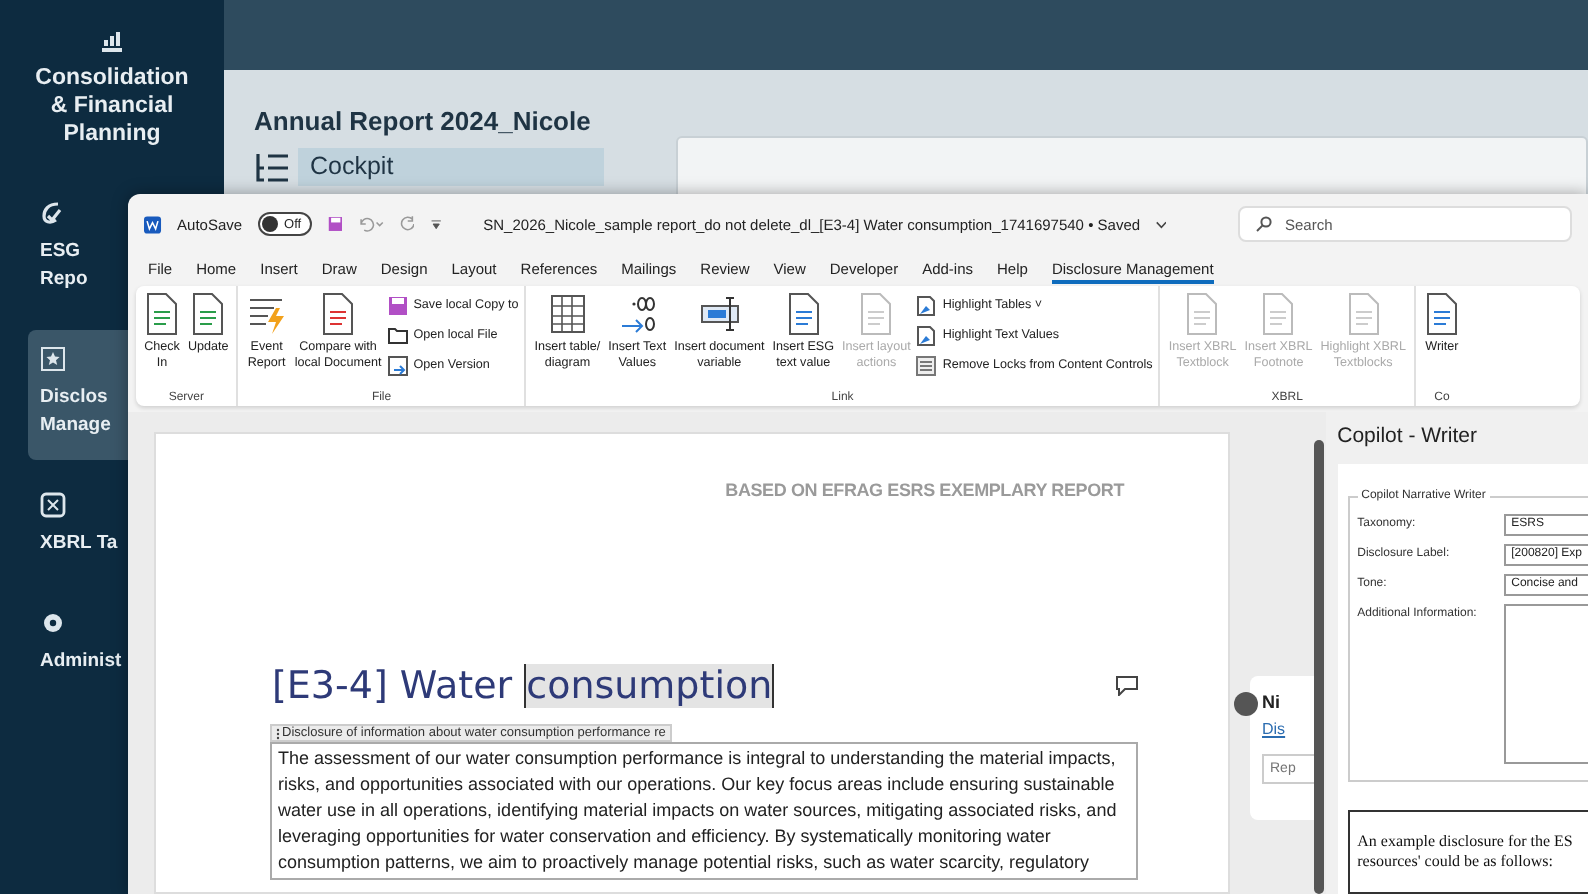 The image size is (1588, 894). Describe the element at coordinates (52, 213) in the screenshot. I see `leaf-check-icon` at that location.